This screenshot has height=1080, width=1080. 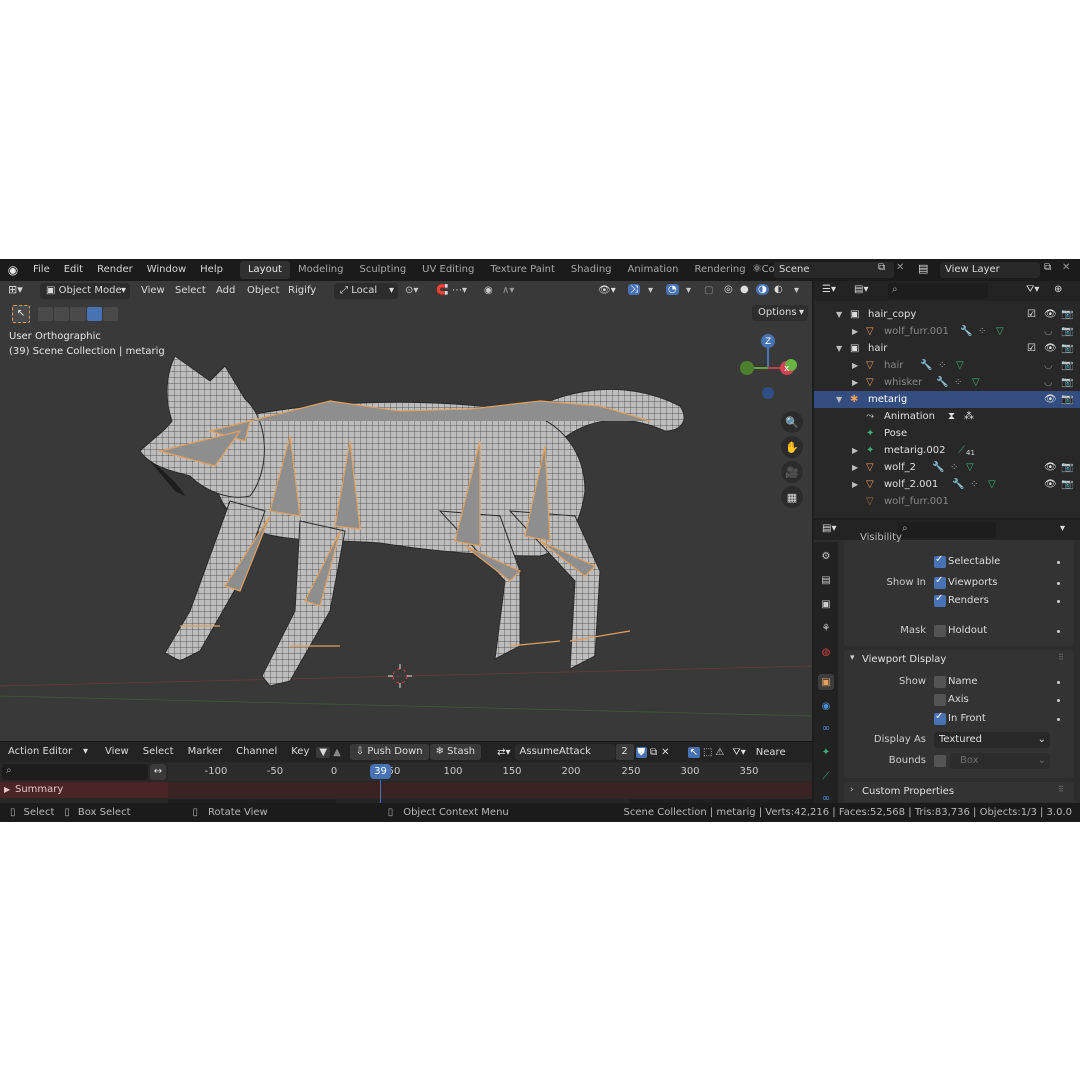 I want to click on editor-mode-dropdown: Action Editor ▾, so click(x=47, y=752).